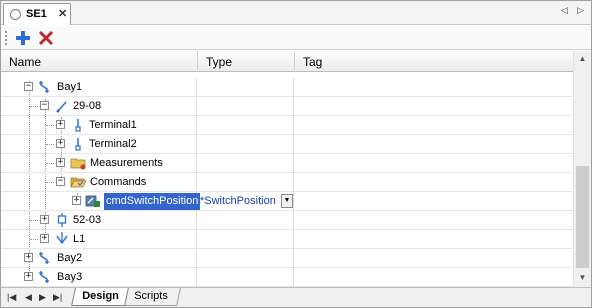  Describe the element at coordinates (92, 201) in the screenshot. I see `command-icon` at that location.